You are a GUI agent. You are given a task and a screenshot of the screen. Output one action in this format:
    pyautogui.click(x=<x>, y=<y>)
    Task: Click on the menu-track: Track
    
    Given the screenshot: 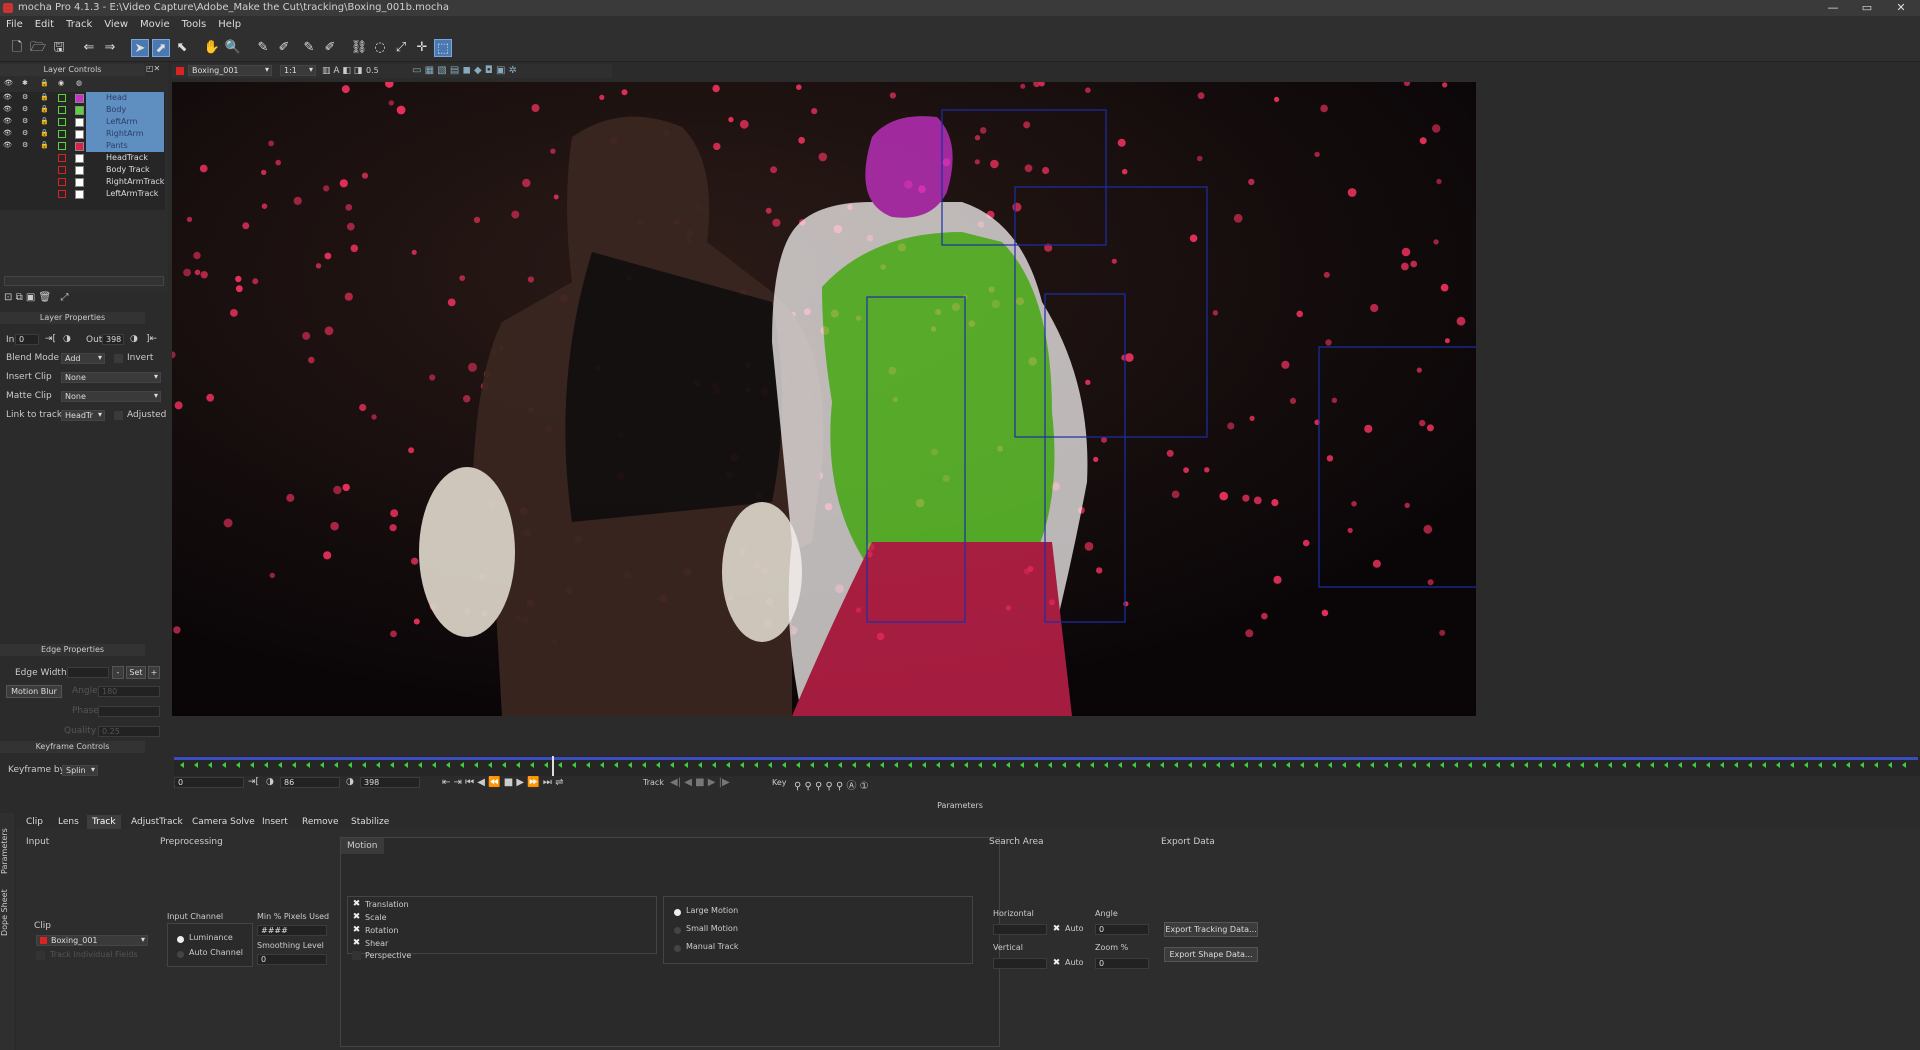 What is the action you would take?
    pyautogui.click(x=79, y=25)
    